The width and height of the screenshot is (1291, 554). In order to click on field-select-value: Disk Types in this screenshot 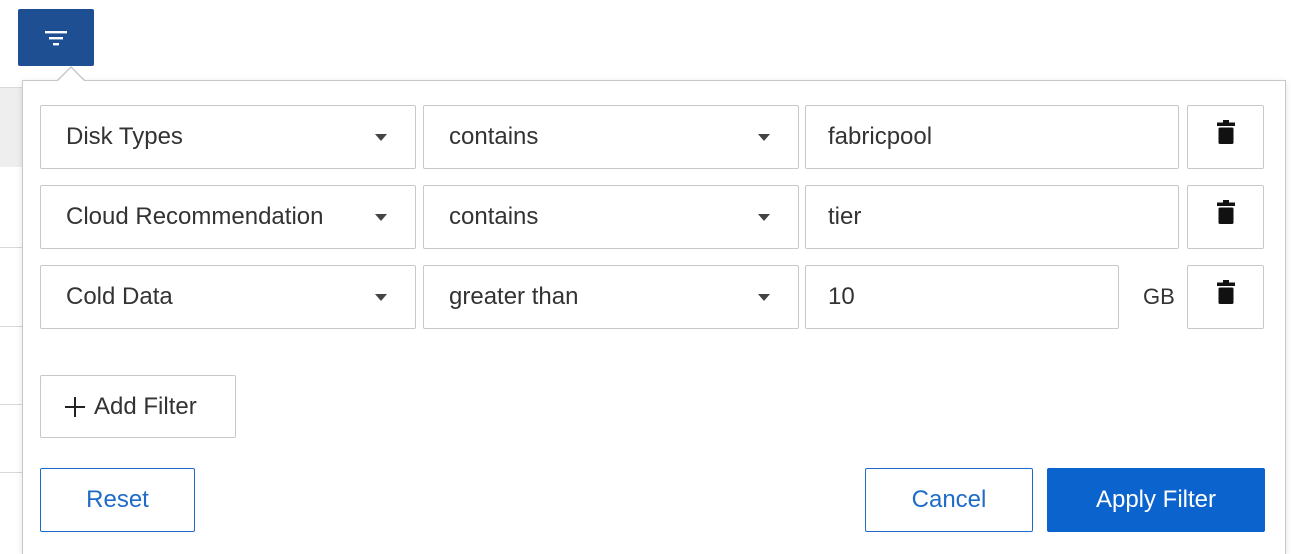, I will do `click(124, 136)`.